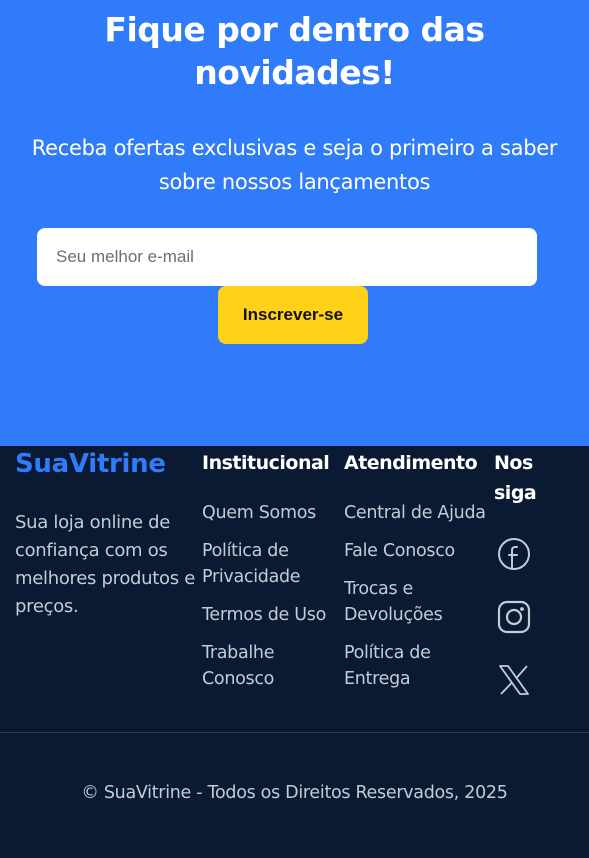 The height and width of the screenshot is (858, 589). What do you see at coordinates (294, 51) in the screenshot?
I see `newsletter-title: Fique por dentro das novidades!` at bounding box center [294, 51].